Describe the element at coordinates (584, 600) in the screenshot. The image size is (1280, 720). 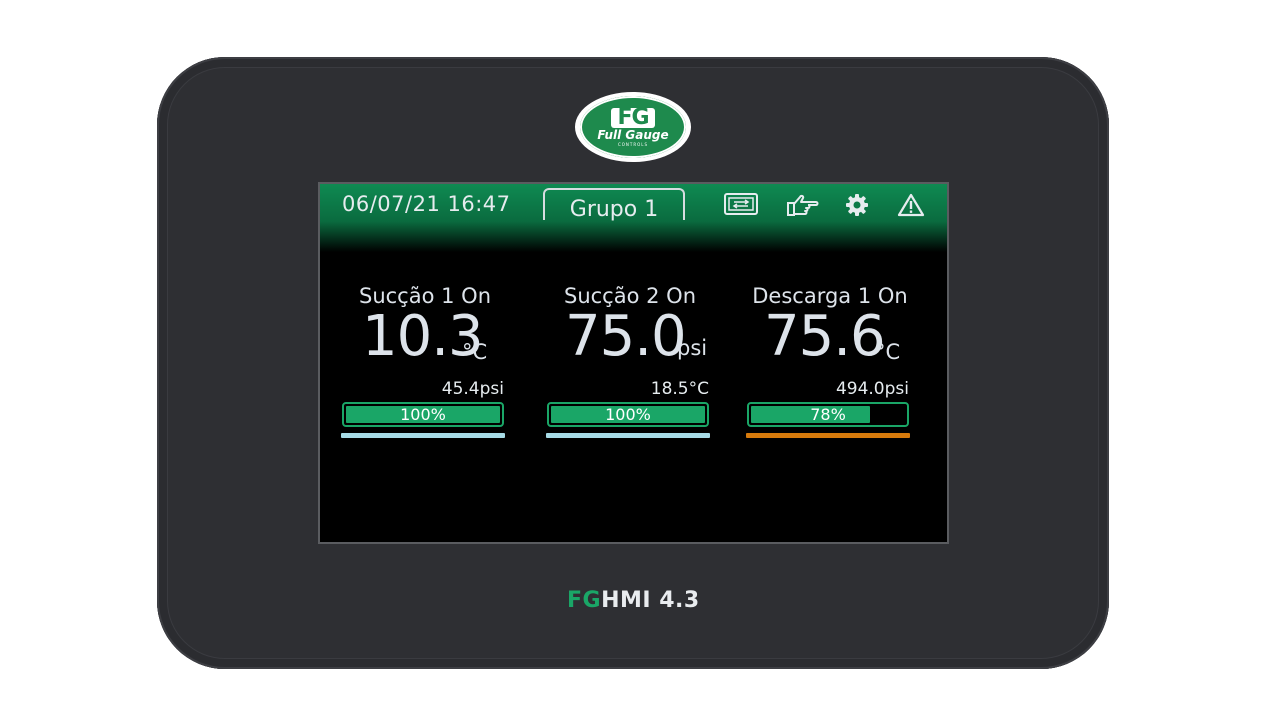
I see `model-prefix: FG` at that location.